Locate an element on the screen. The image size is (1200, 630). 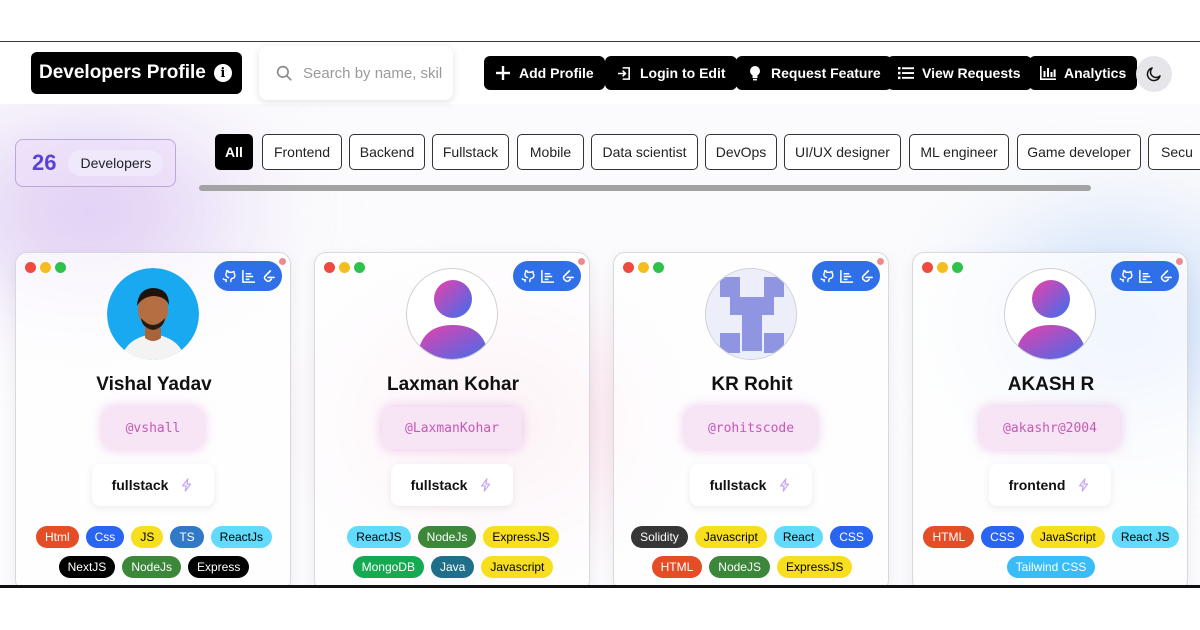
info-icon: i is located at coordinates (222, 73).